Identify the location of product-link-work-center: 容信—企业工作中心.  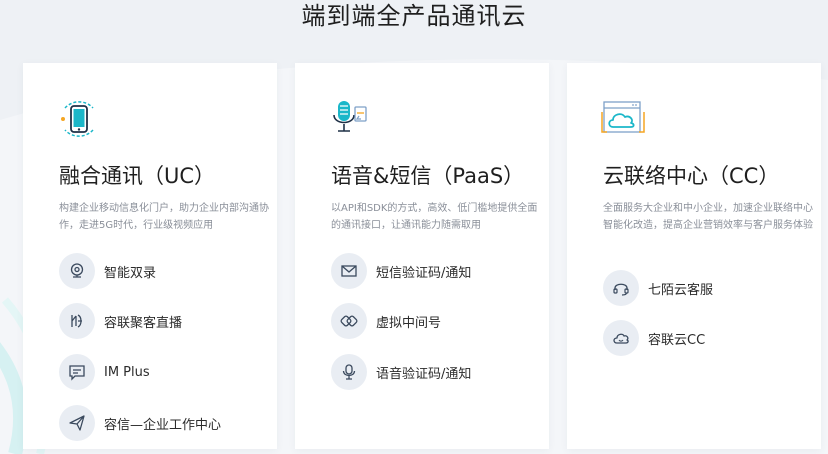
(140, 423).